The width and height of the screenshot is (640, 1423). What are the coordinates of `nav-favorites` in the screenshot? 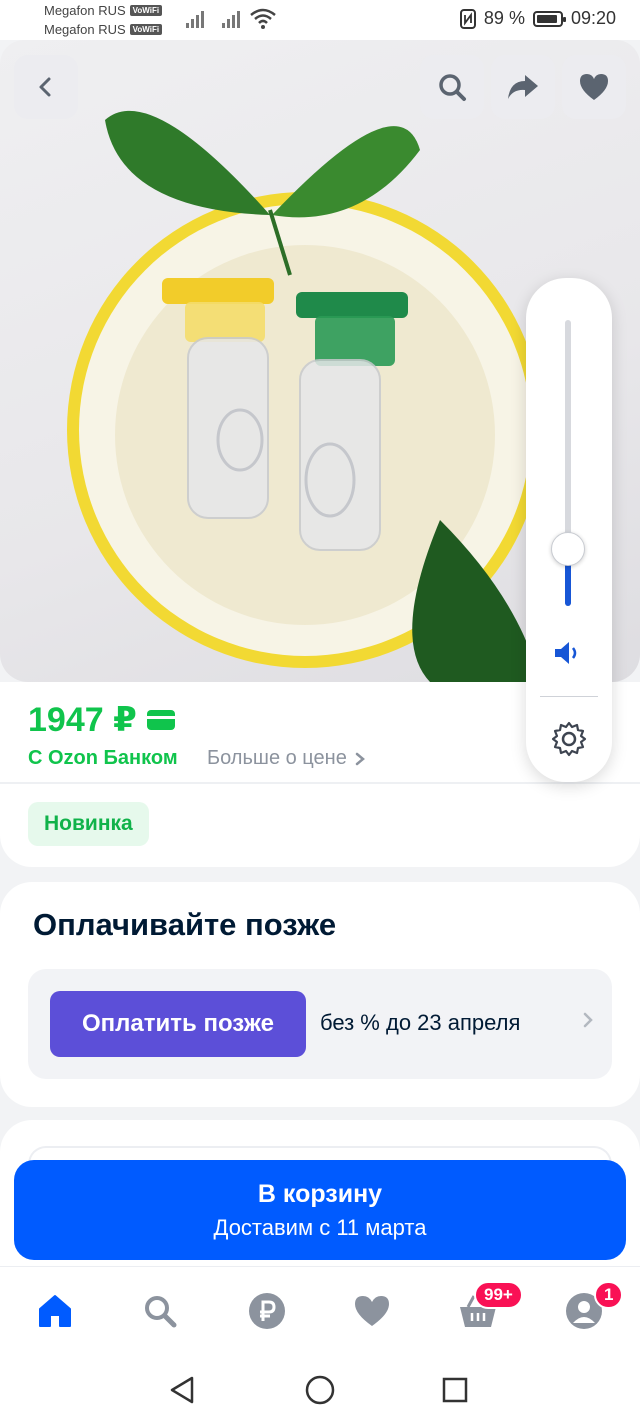 It's located at (372, 1311).